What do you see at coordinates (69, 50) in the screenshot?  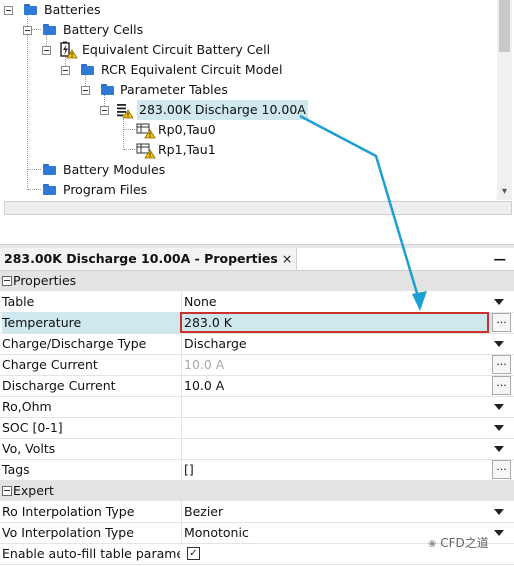 I see `battery-warning-icon` at bounding box center [69, 50].